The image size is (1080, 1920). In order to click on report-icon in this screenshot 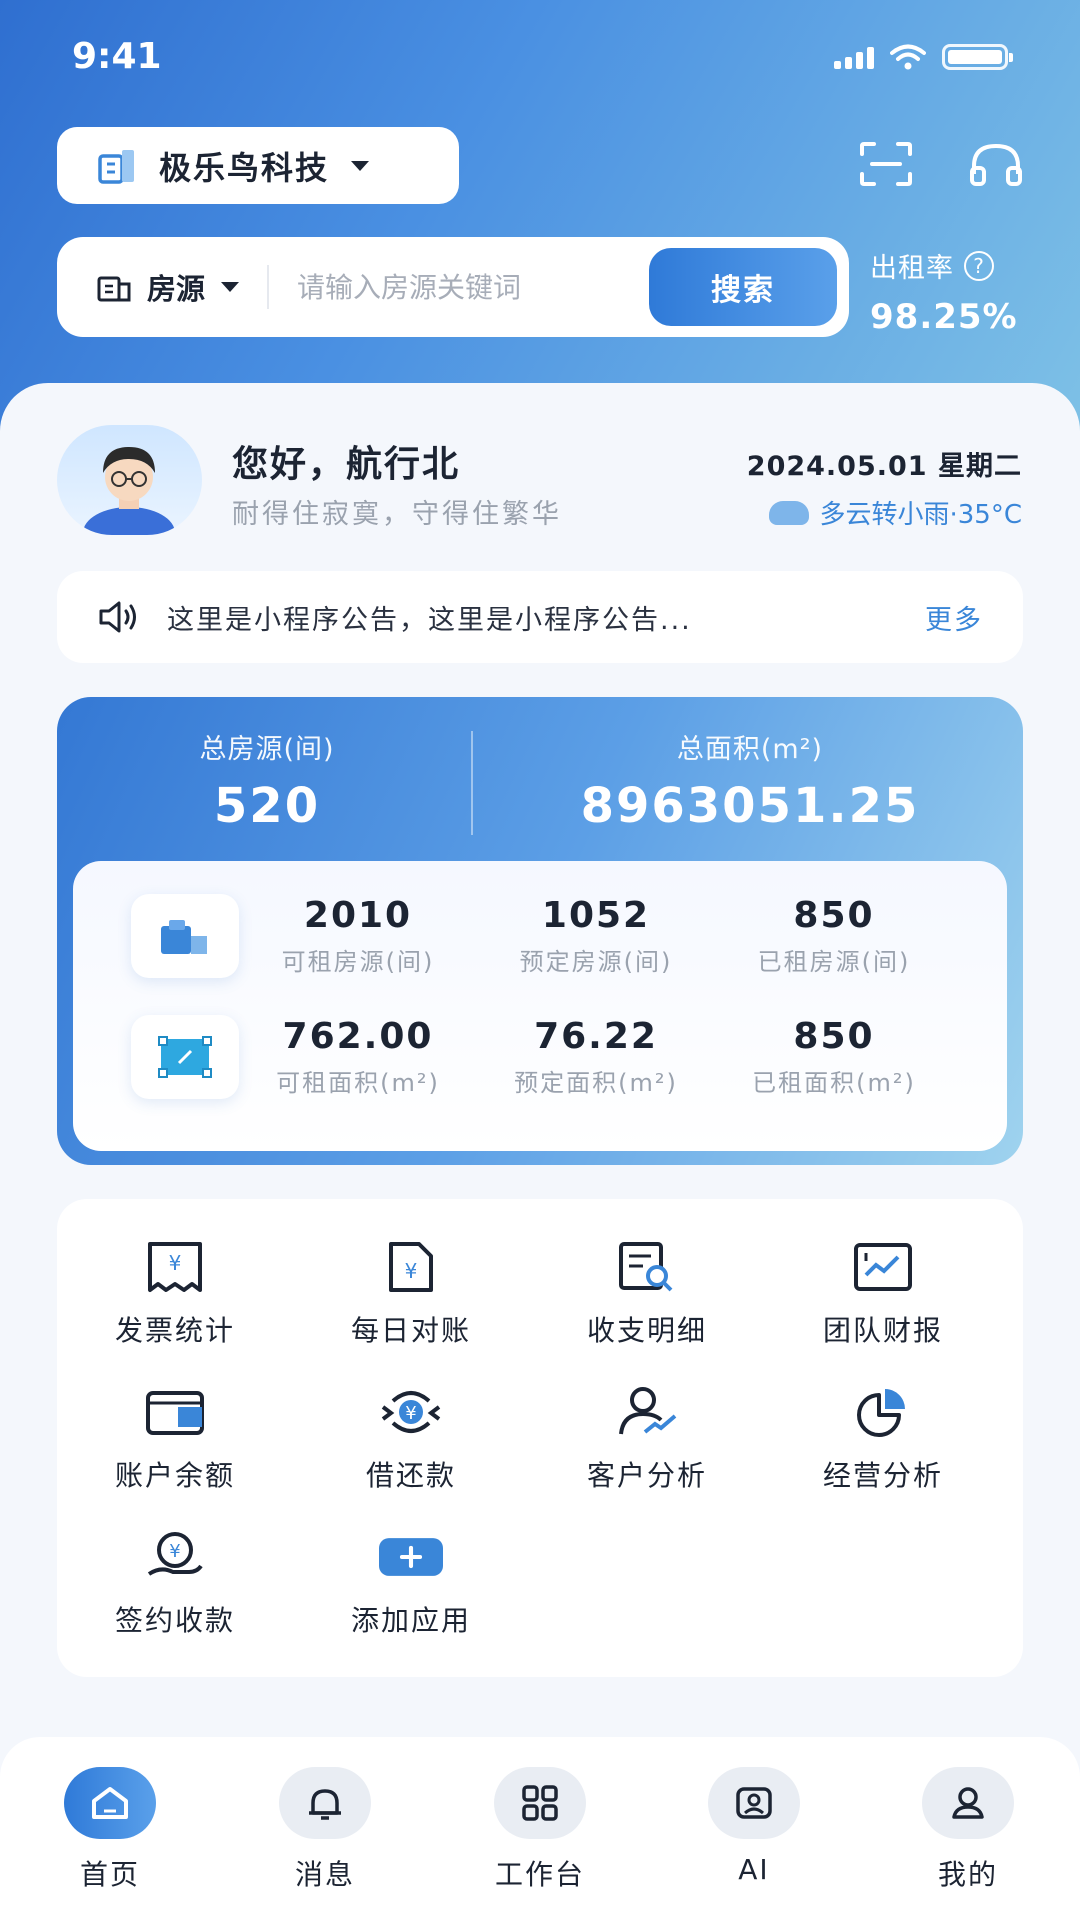, I will do `click(883, 1267)`.